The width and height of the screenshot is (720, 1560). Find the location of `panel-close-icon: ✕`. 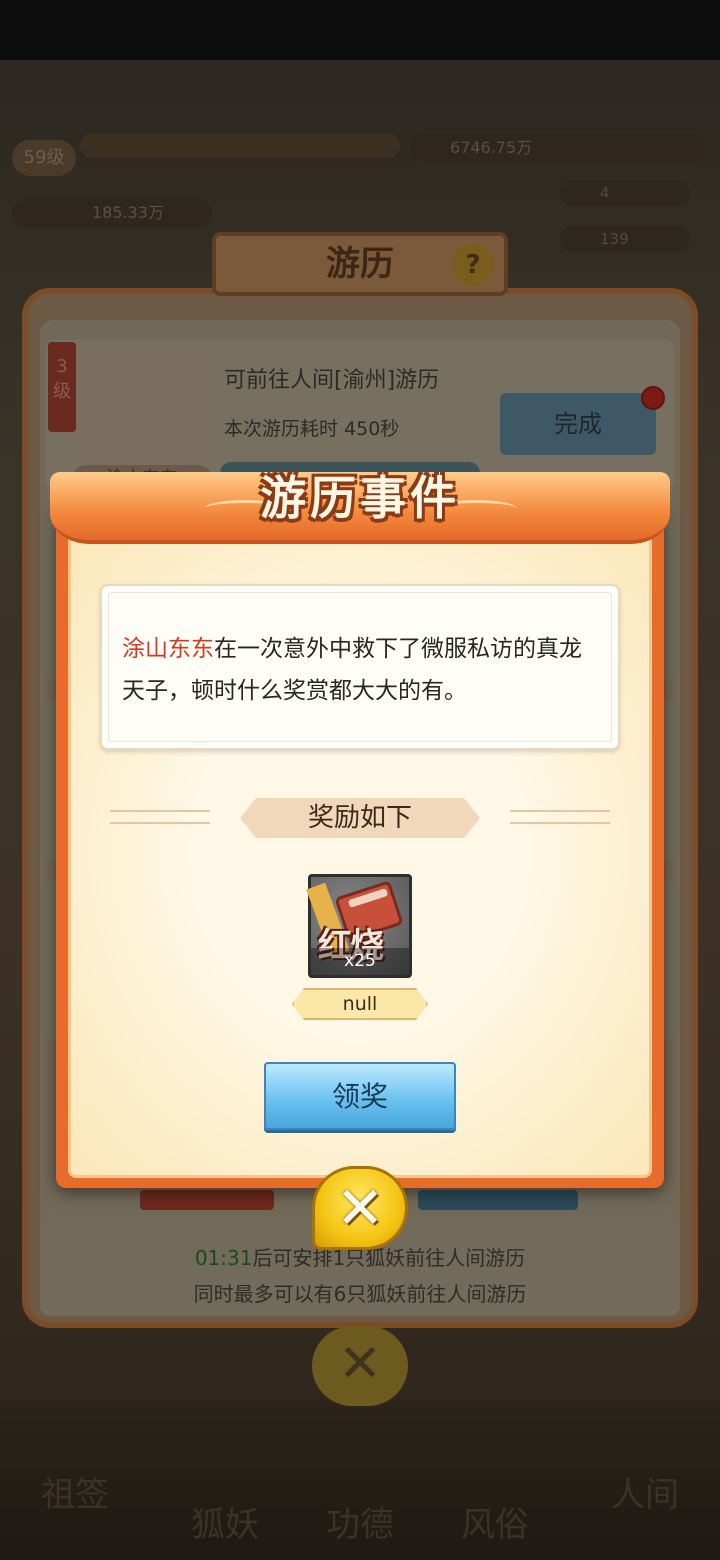

panel-close-icon: ✕ is located at coordinates (360, 1366).